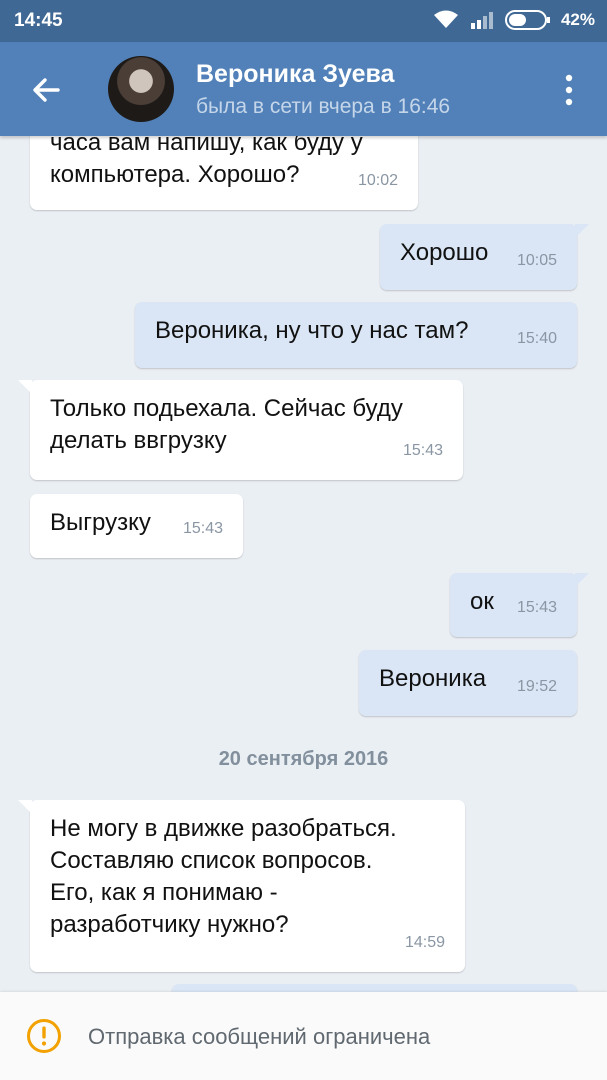 The width and height of the screenshot is (607, 1080). I want to click on message-text: Вероника, ну что у нас там?, so click(312, 330).